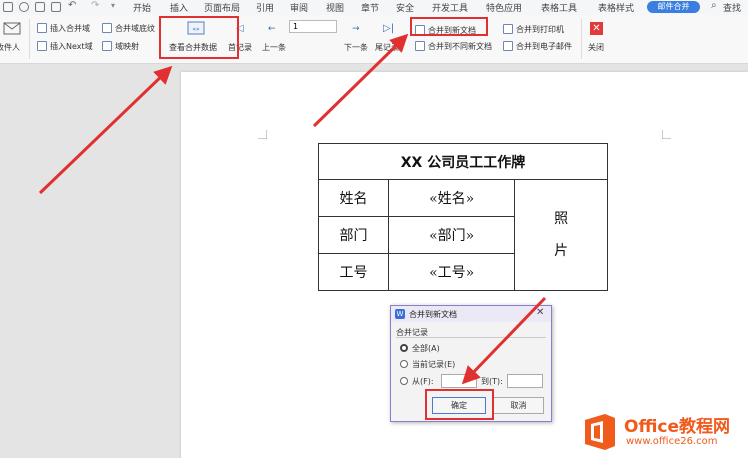  What do you see at coordinates (504, 340) in the screenshot?
I see `arrow-to-ok-button` at bounding box center [504, 340].